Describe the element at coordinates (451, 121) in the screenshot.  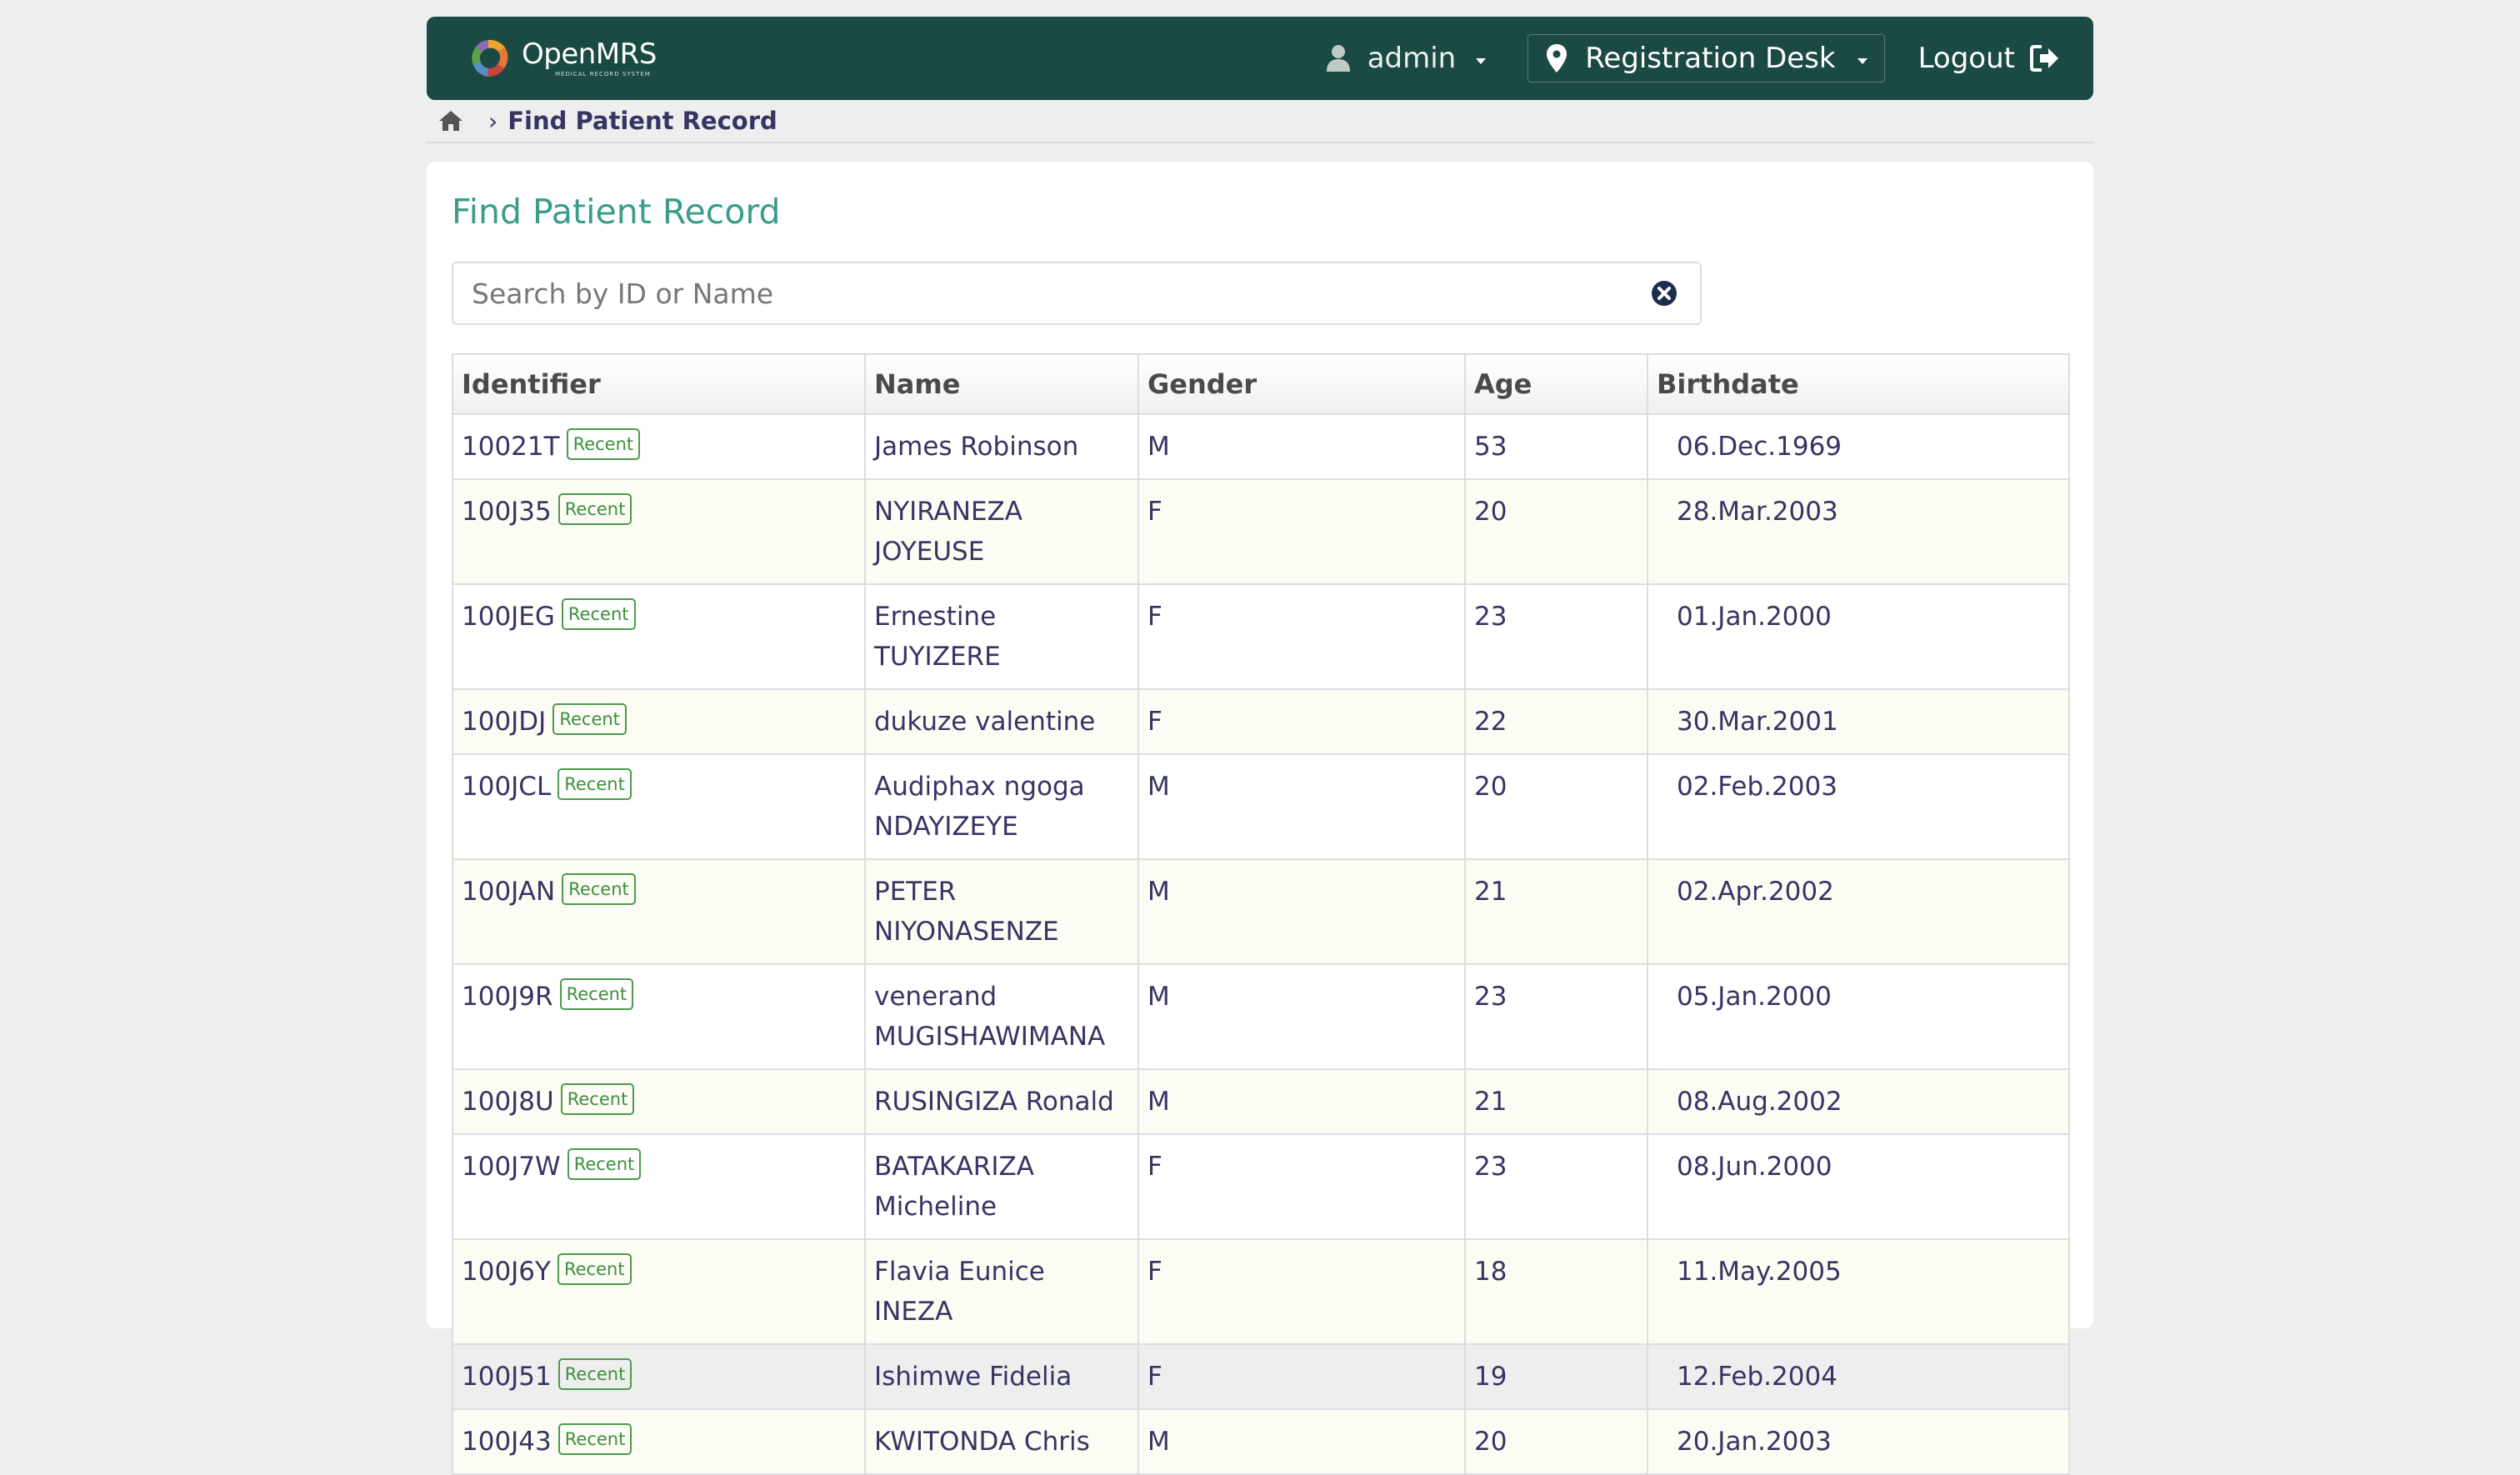
I see `home-icon` at that location.